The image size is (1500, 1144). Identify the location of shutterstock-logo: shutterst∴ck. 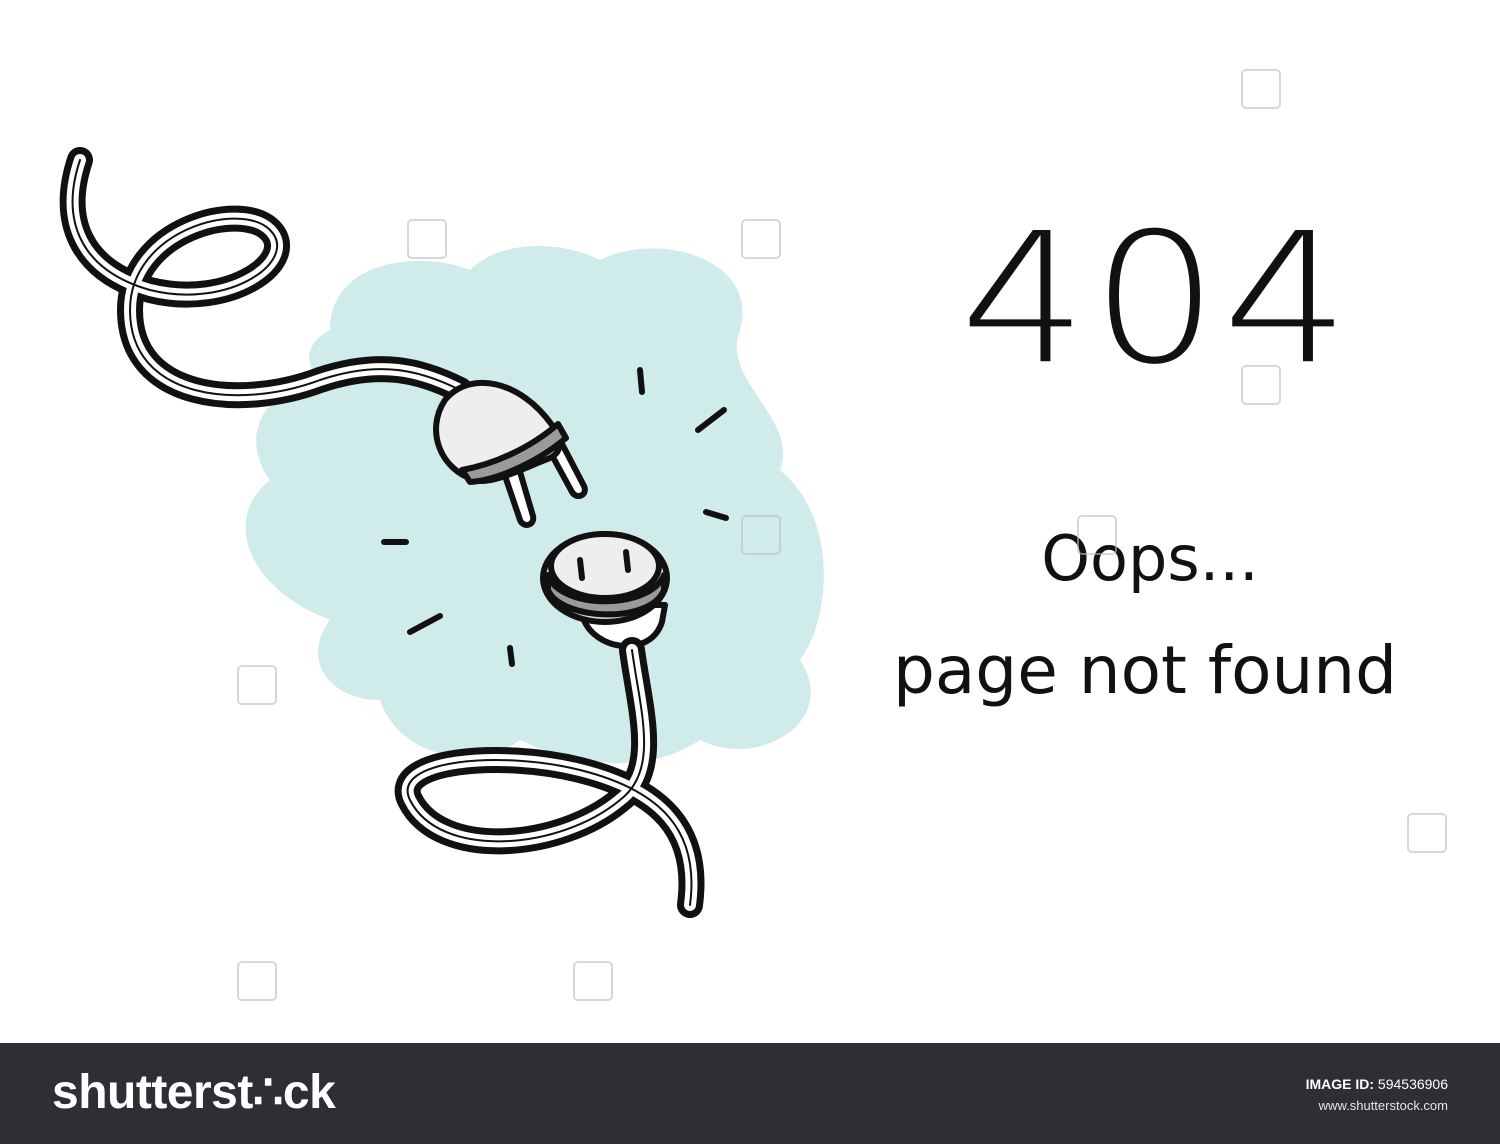
(194, 1093).